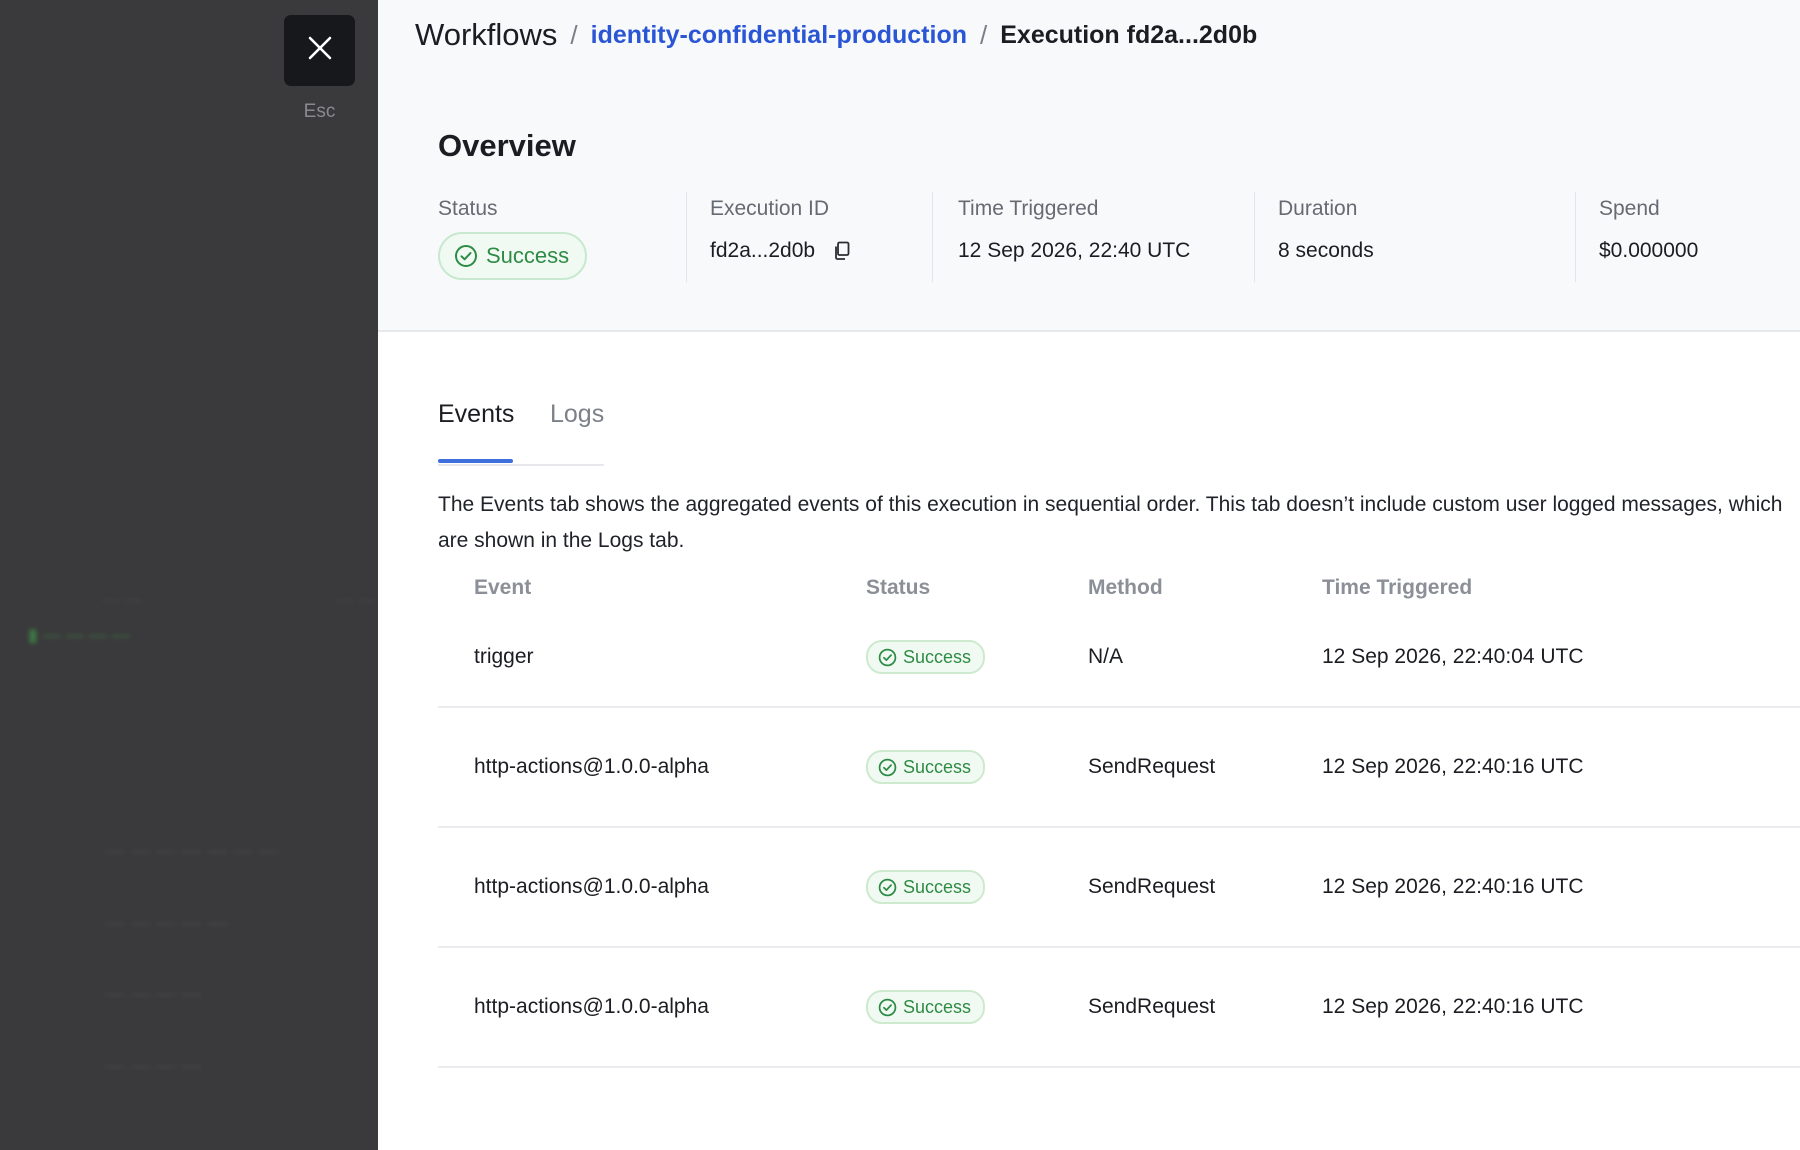 The width and height of the screenshot is (1800, 1150). What do you see at coordinates (468, 208) in the screenshot?
I see `stat-label: Status` at bounding box center [468, 208].